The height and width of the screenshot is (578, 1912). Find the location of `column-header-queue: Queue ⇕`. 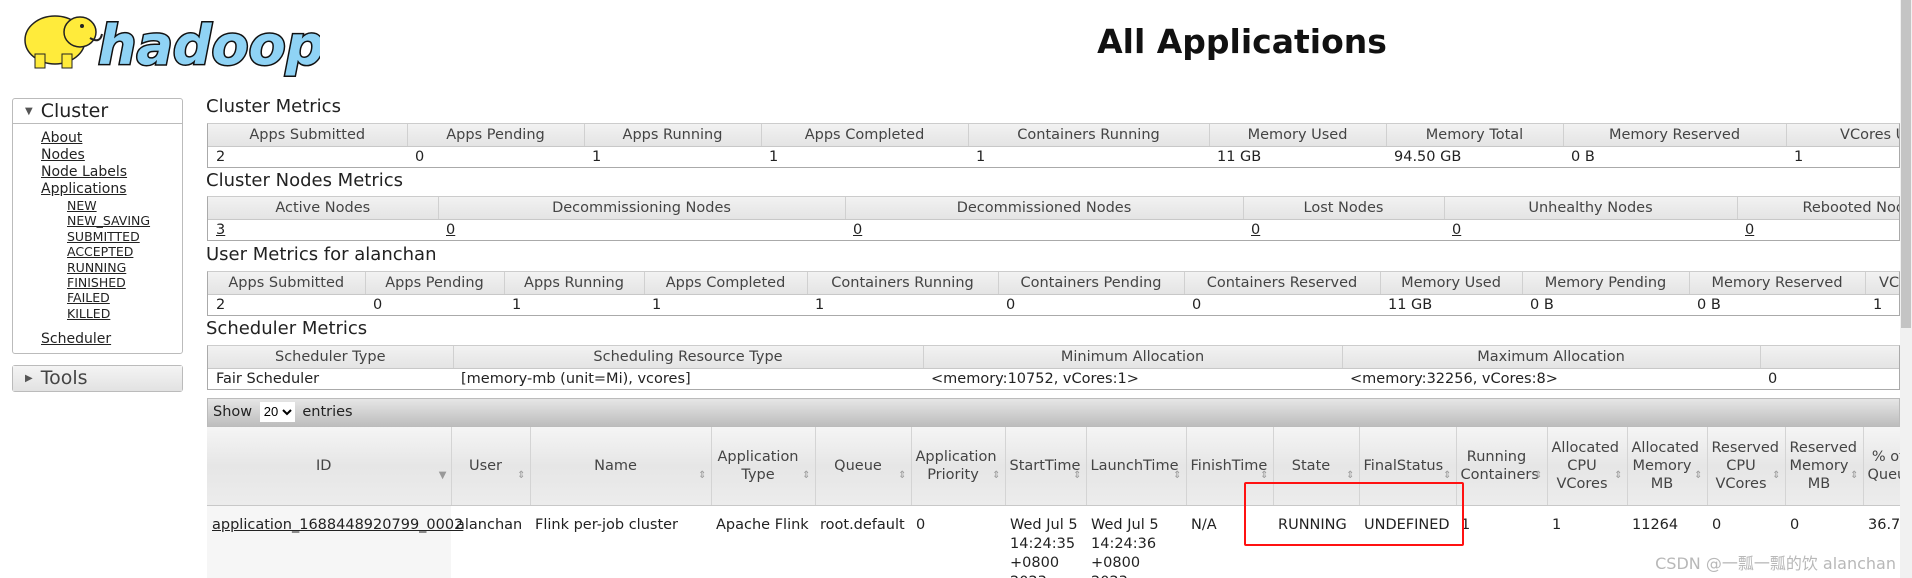

column-header-queue: Queue ⇕ is located at coordinates (863, 466).